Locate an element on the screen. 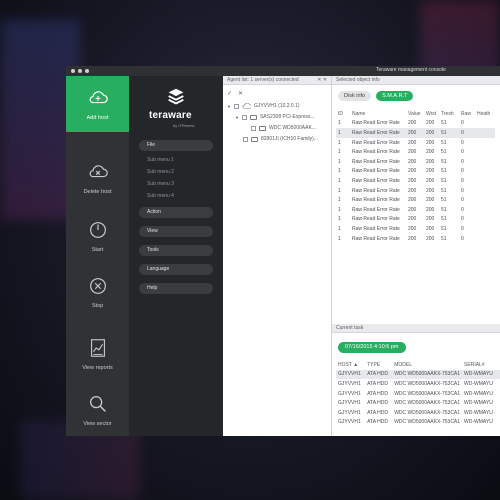 The width and height of the screenshot is (500, 500). column-header: SERIAL# is located at coordinates (481, 365).